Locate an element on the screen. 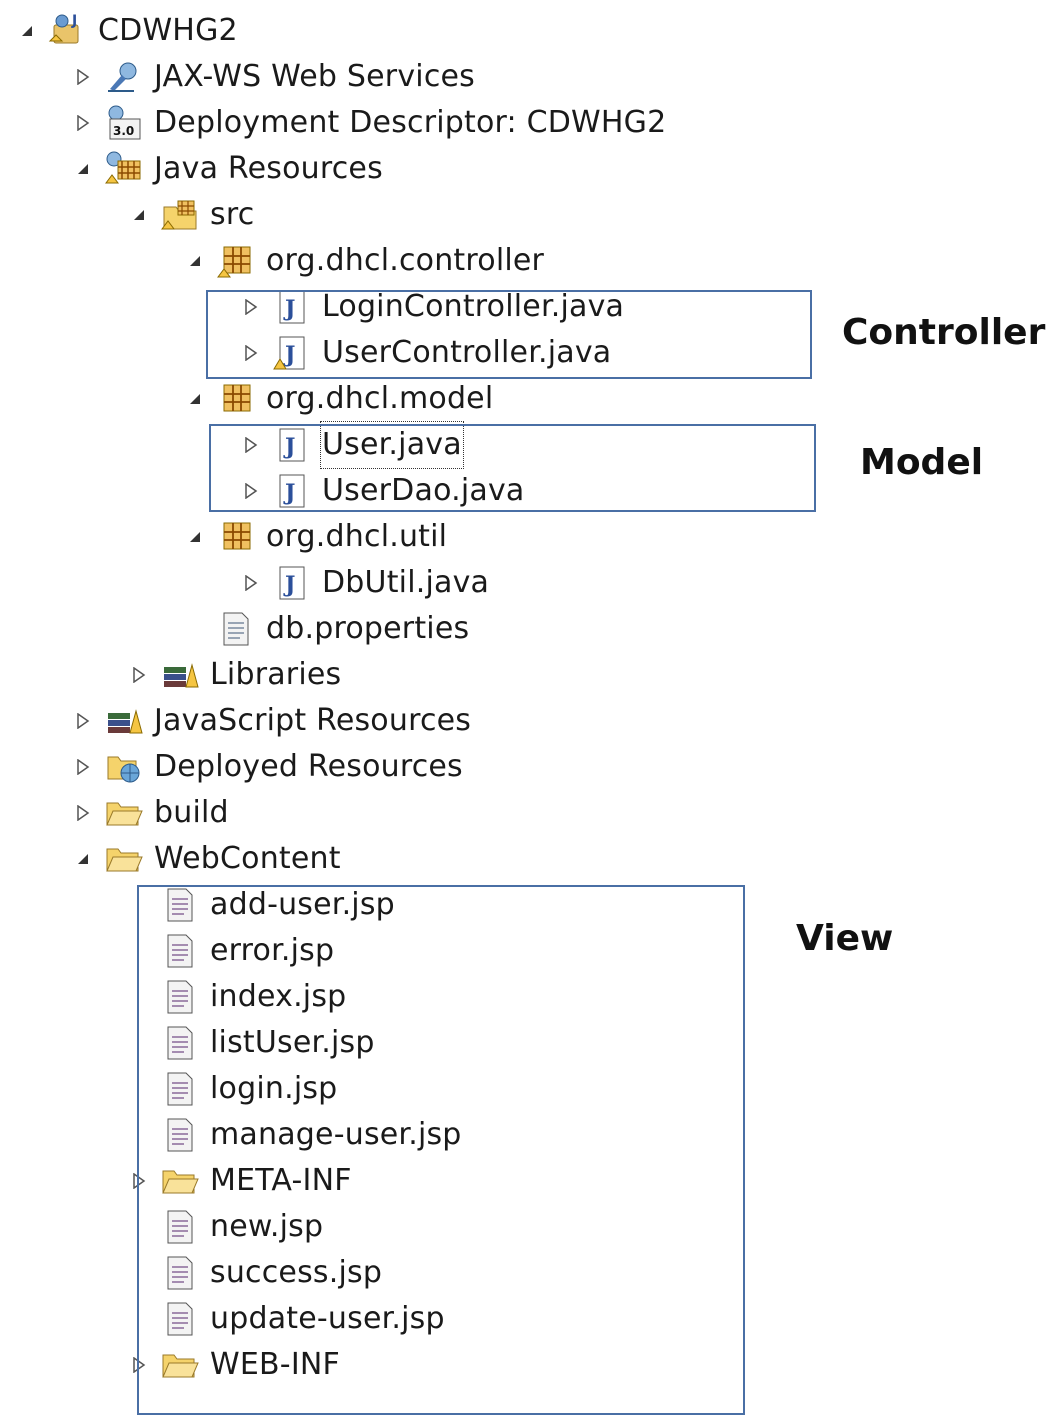 The height and width of the screenshot is (1415, 1063). tree-node-label: DbUtil.java is located at coordinates (406, 582).